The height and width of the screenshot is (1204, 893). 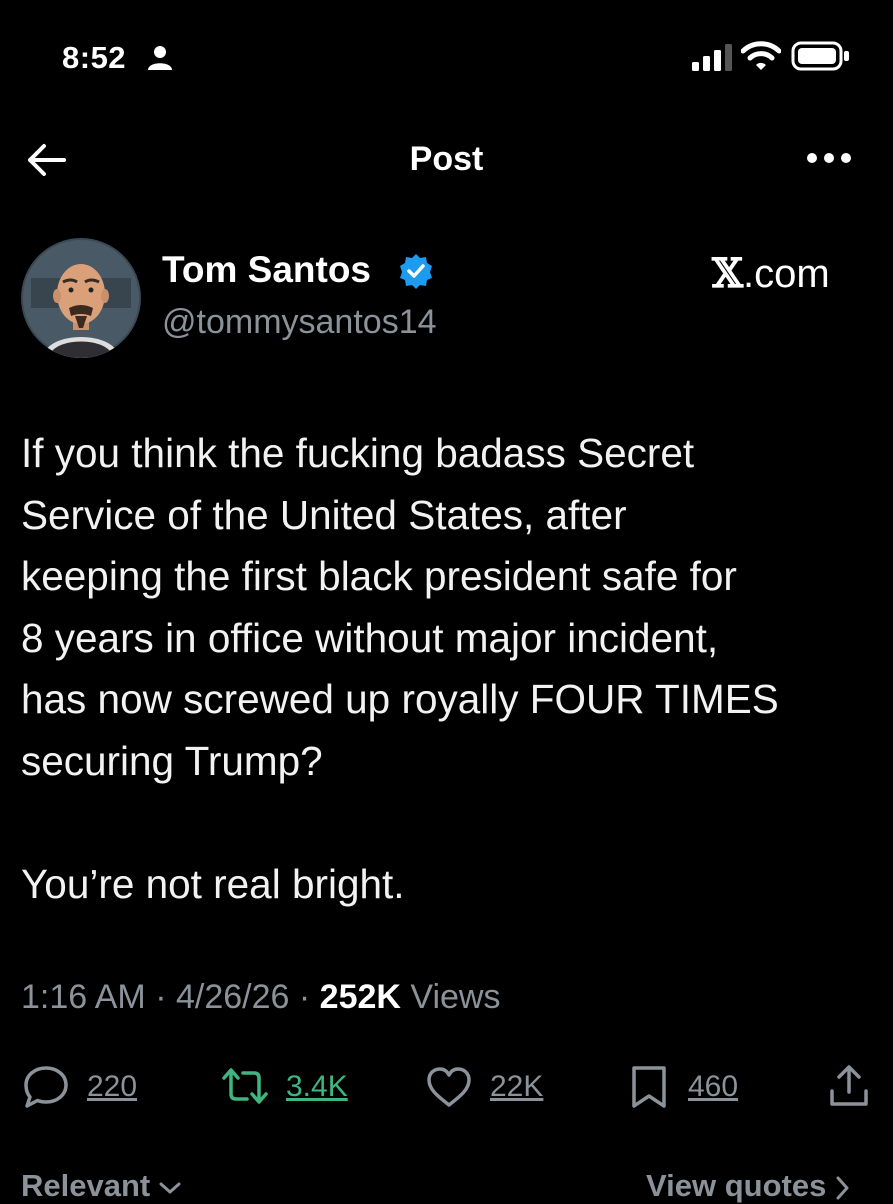 What do you see at coordinates (266, 270) in the screenshot?
I see `author-display-name: Tom Santos` at bounding box center [266, 270].